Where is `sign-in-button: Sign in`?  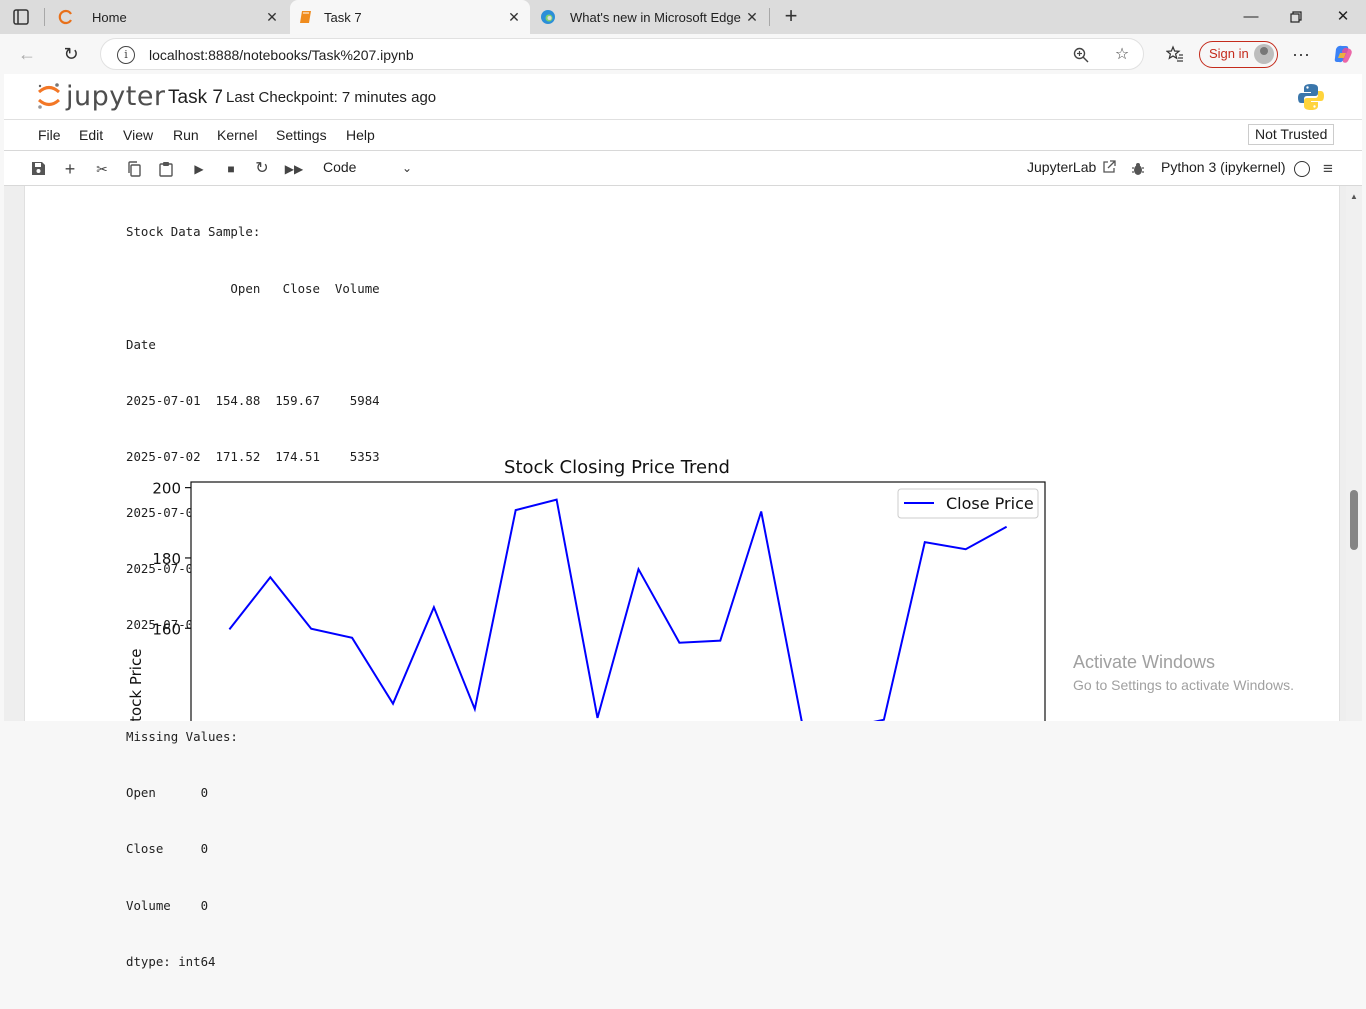
sign-in-button: Sign in is located at coordinates (1238, 54).